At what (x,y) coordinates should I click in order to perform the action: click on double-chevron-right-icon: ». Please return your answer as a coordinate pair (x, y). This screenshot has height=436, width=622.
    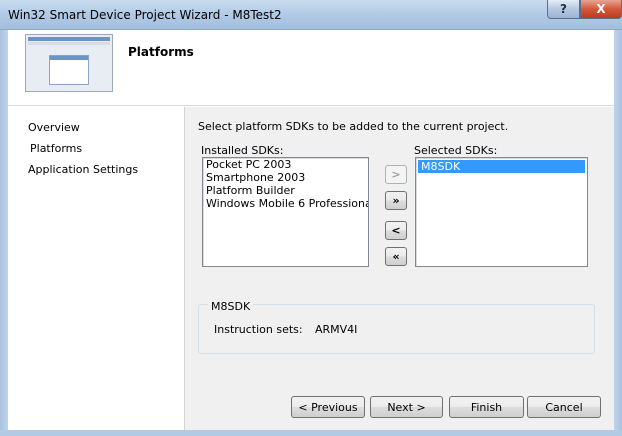
    Looking at the image, I should click on (396, 200).